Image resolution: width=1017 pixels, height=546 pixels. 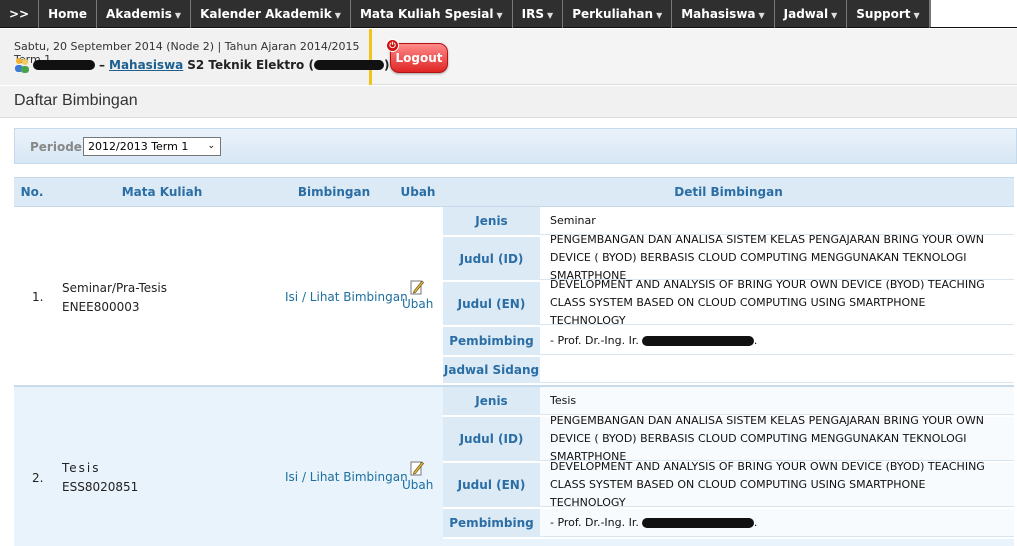 What do you see at coordinates (211, 146) in the screenshot?
I see `chevron-down-icon: ⌄` at bounding box center [211, 146].